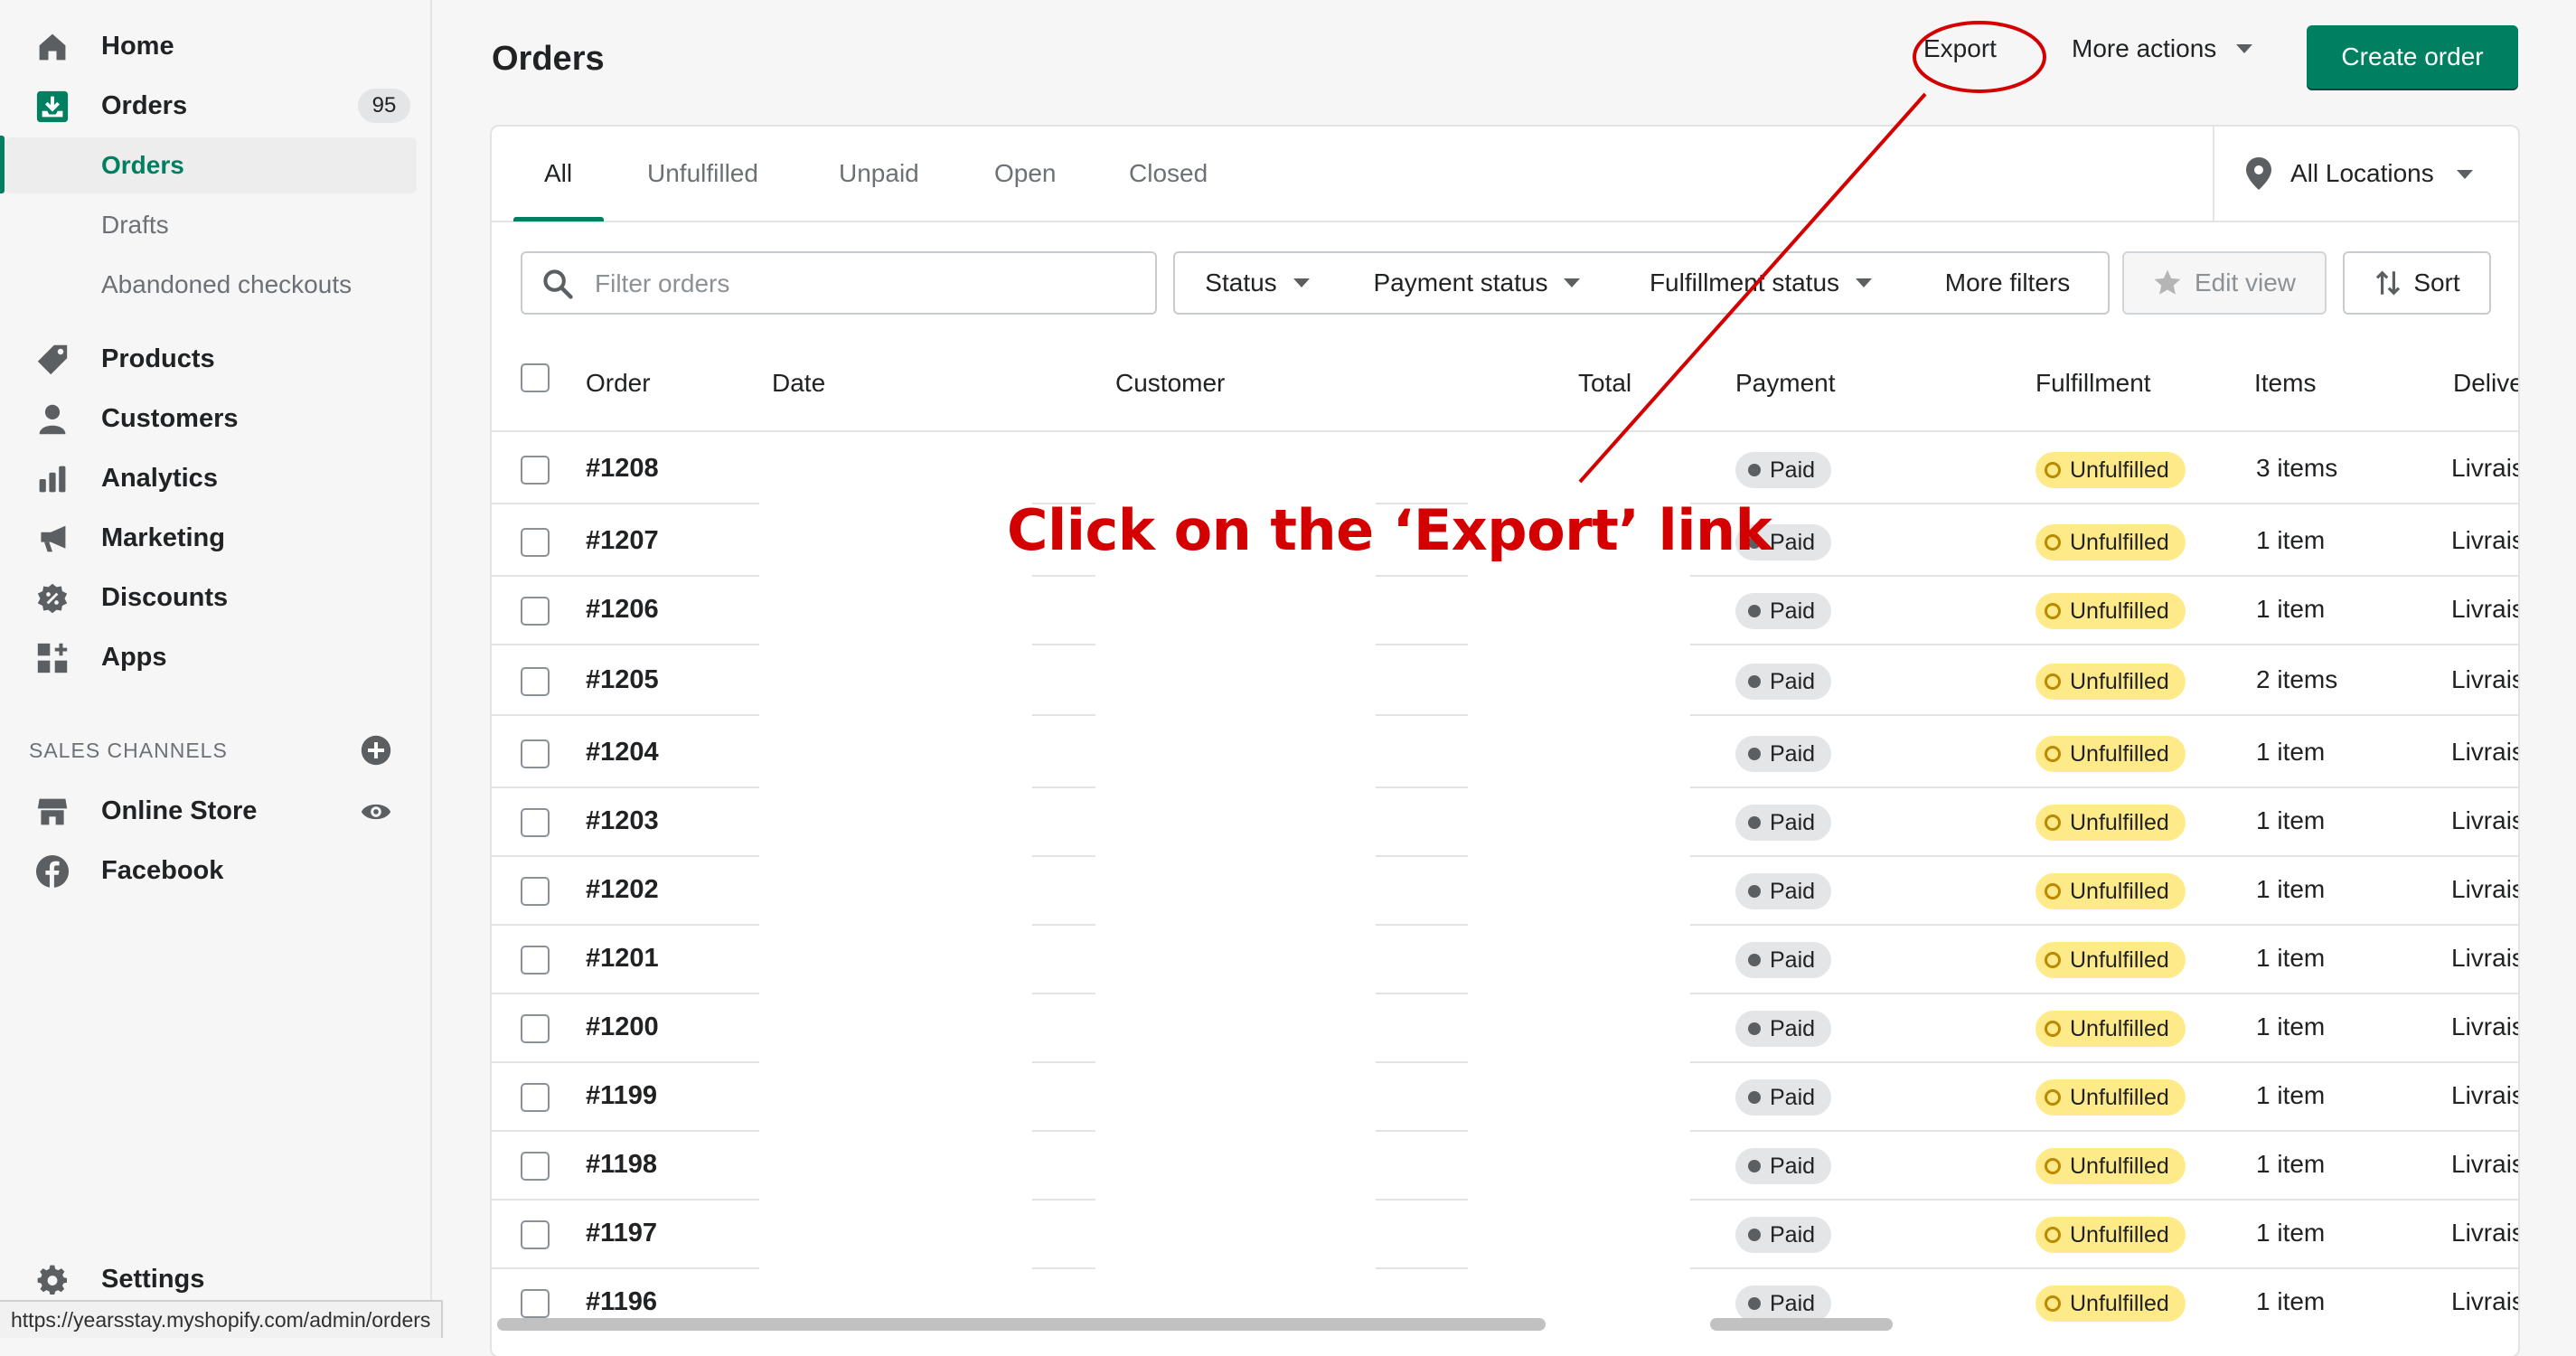 The height and width of the screenshot is (1356, 2576). I want to click on filter-search-box, so click(839, 283).